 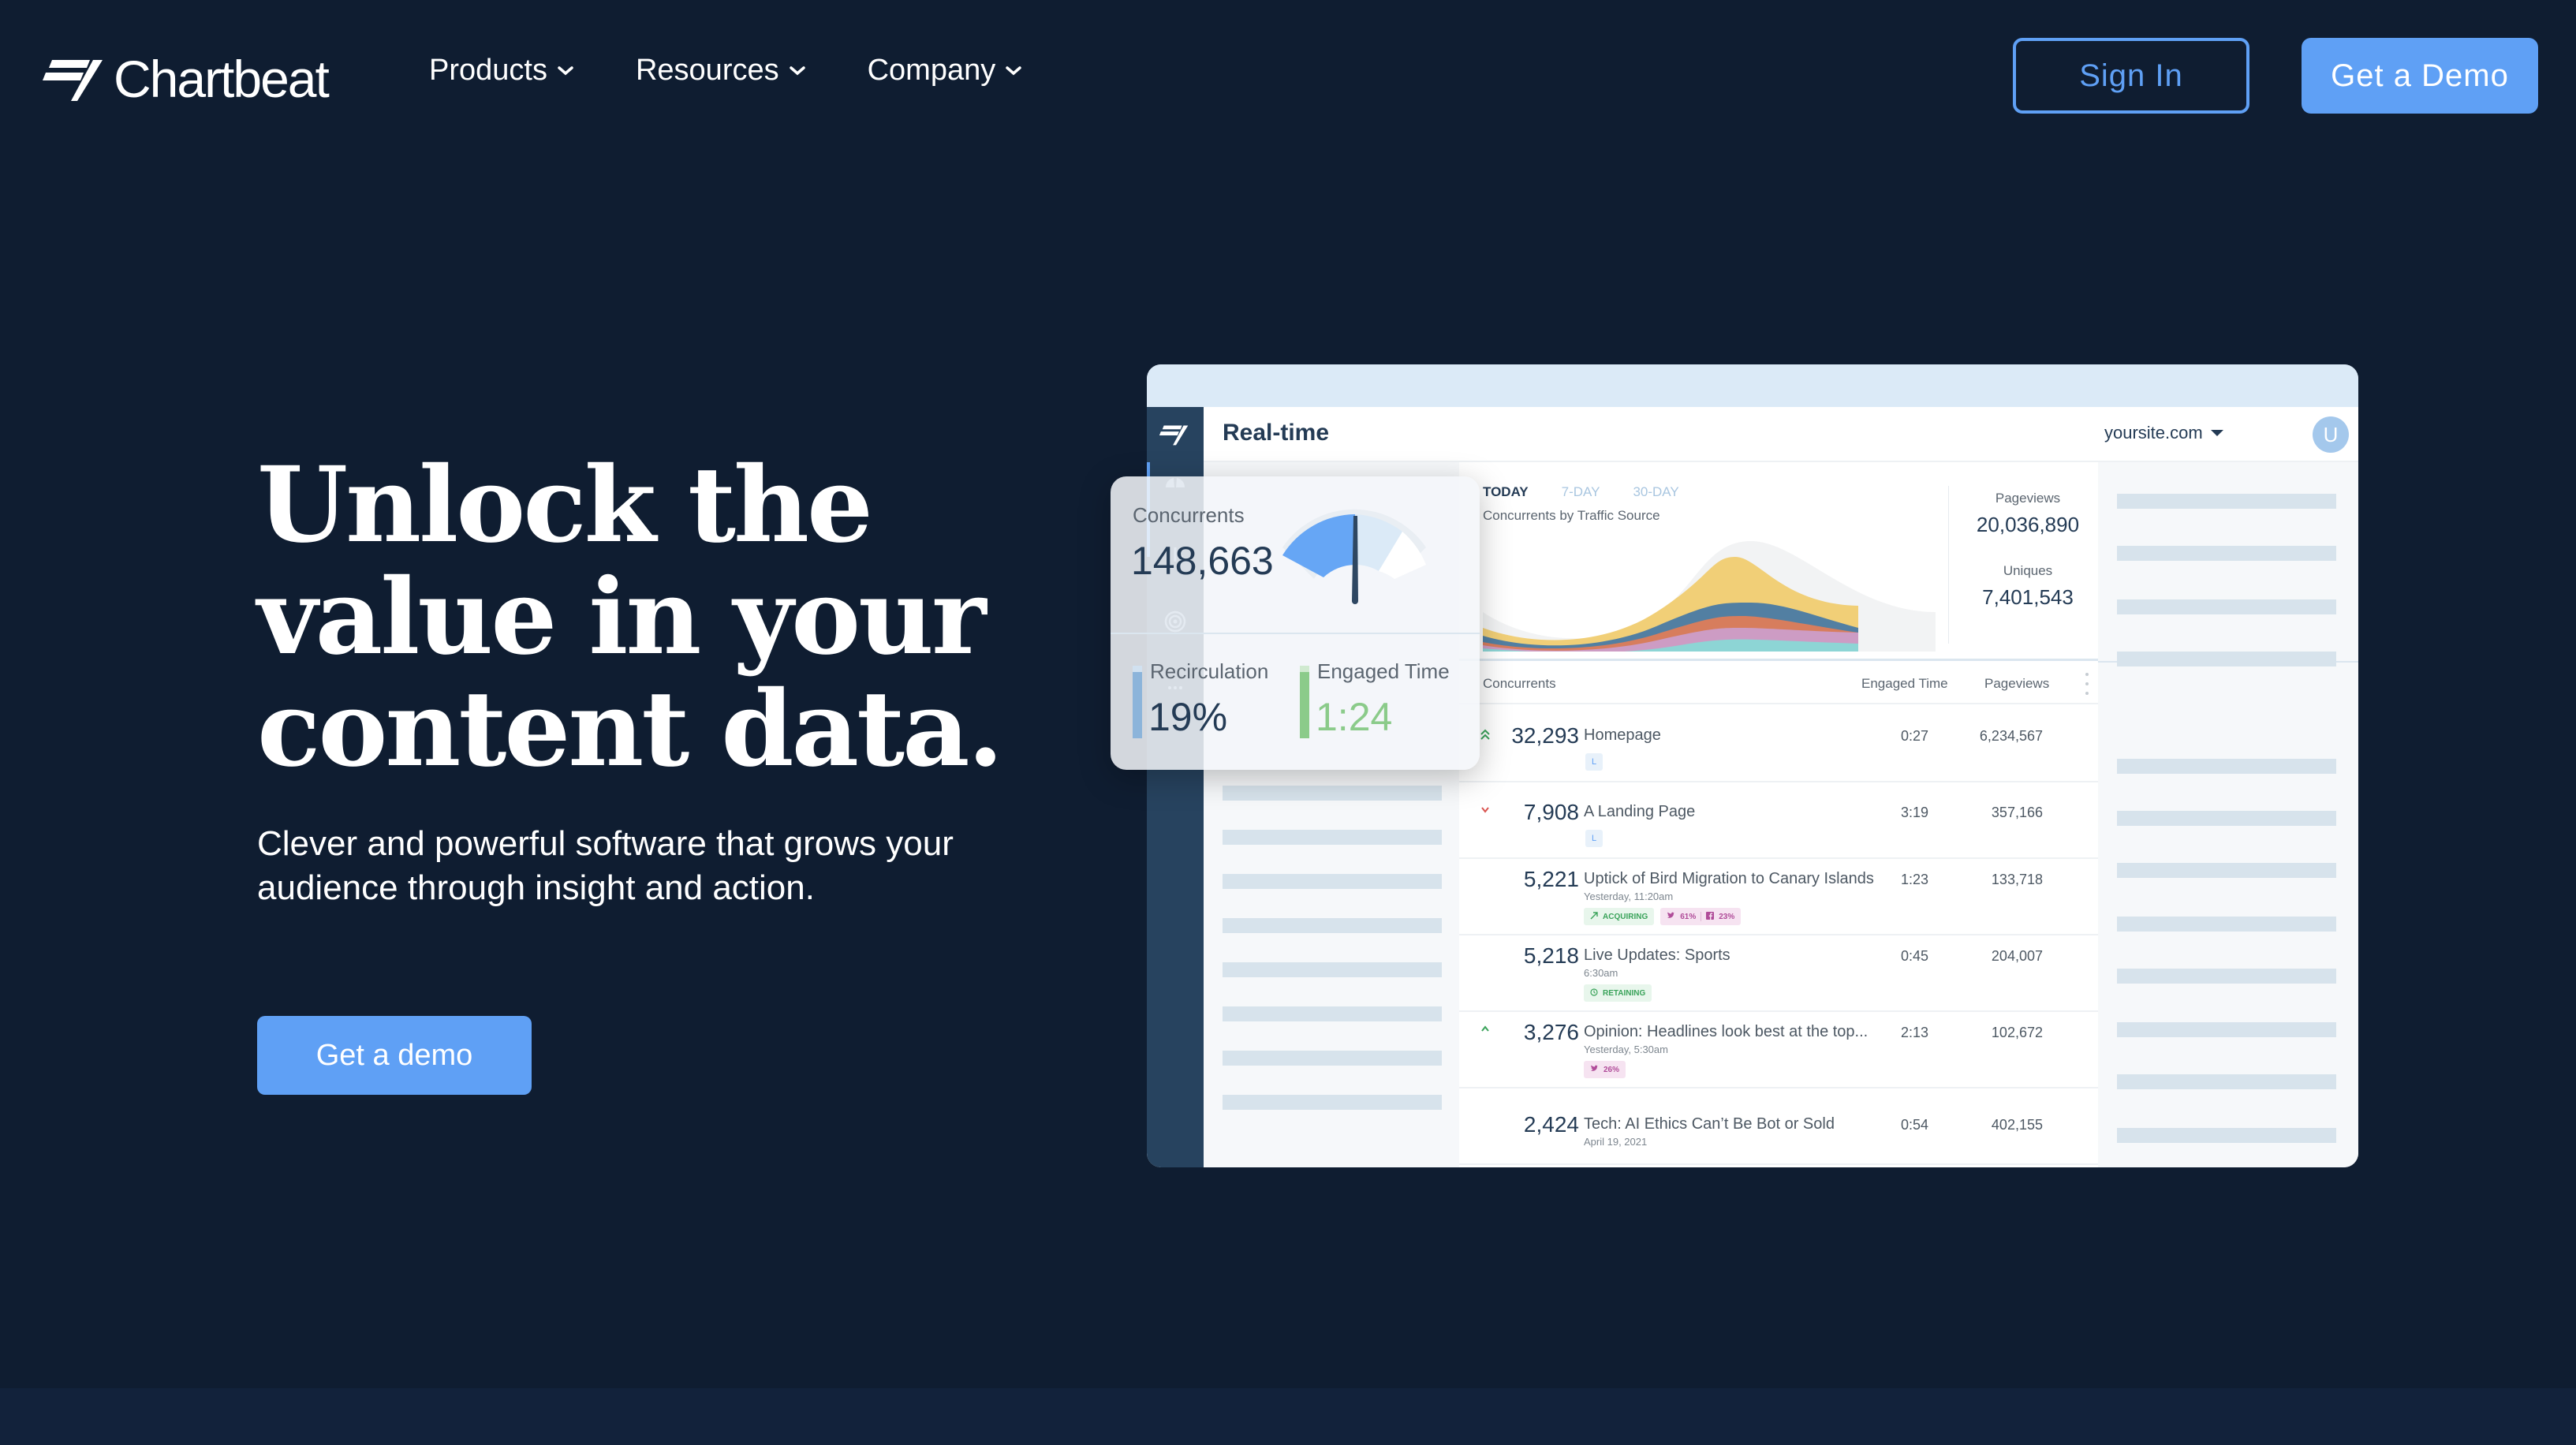 I want to click on tab-7-day: 7-DAY, so click(x=1581, y=492).